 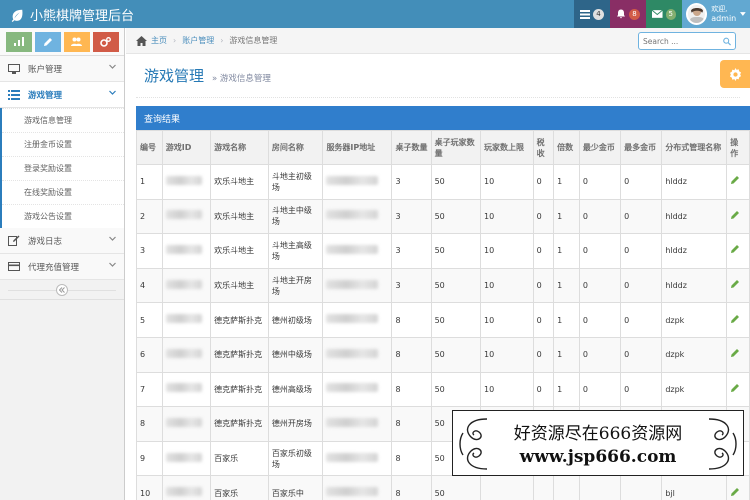 I want to click on search-box, so click(x=687, y=41).